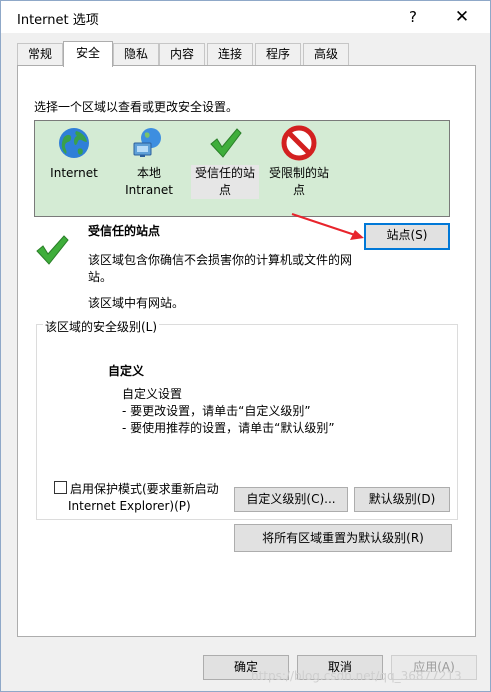  I want to click on title-bar: Internet 选项 ? ✕, so click(245, 17).